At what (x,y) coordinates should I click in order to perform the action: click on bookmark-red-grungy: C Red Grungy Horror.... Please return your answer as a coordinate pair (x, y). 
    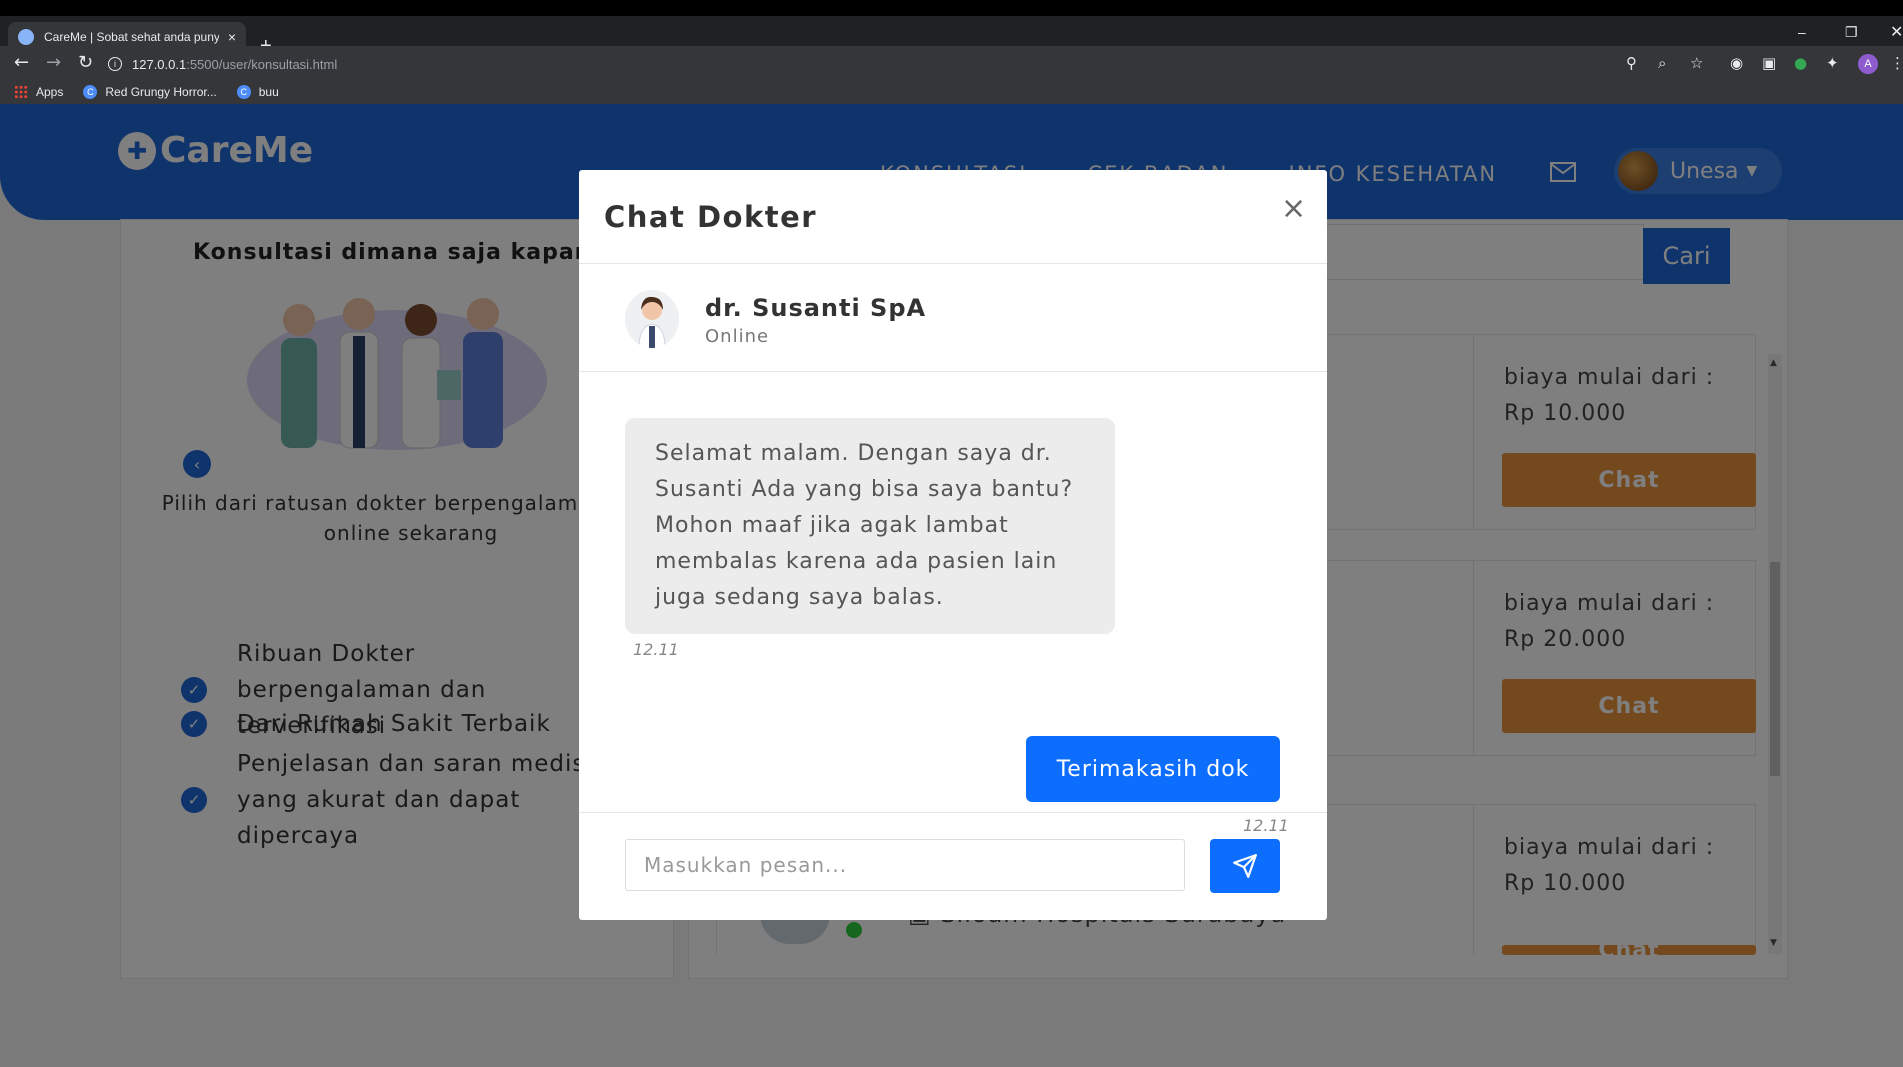
    Looking at the image, I should click on (150, 92).